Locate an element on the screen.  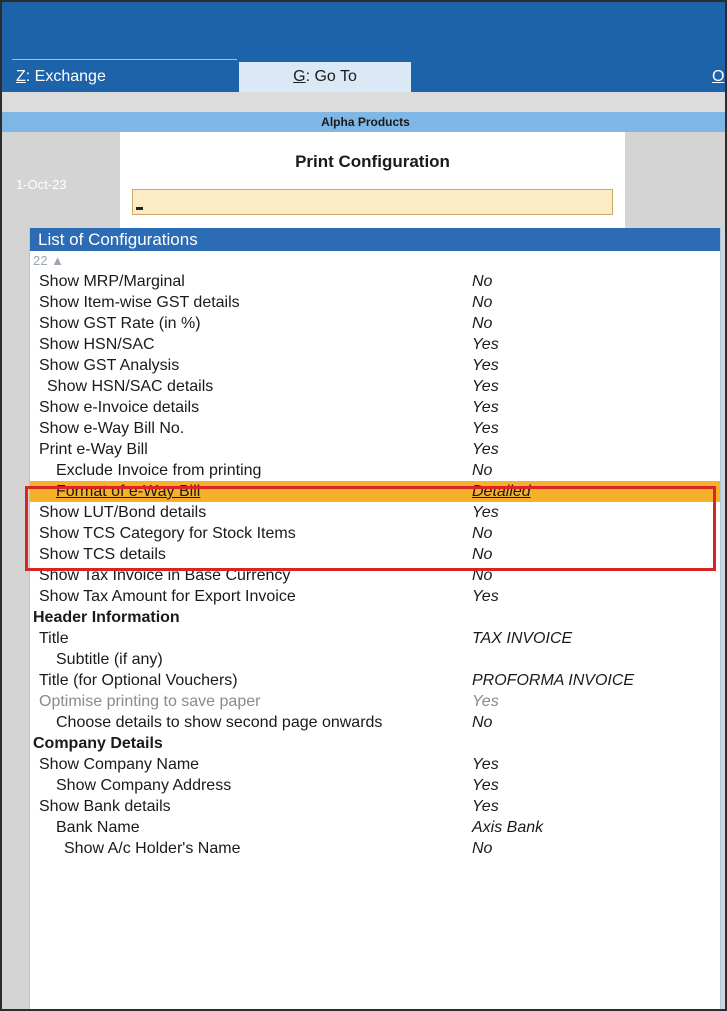
configuration-search-input is located at coordinates (372, 202).